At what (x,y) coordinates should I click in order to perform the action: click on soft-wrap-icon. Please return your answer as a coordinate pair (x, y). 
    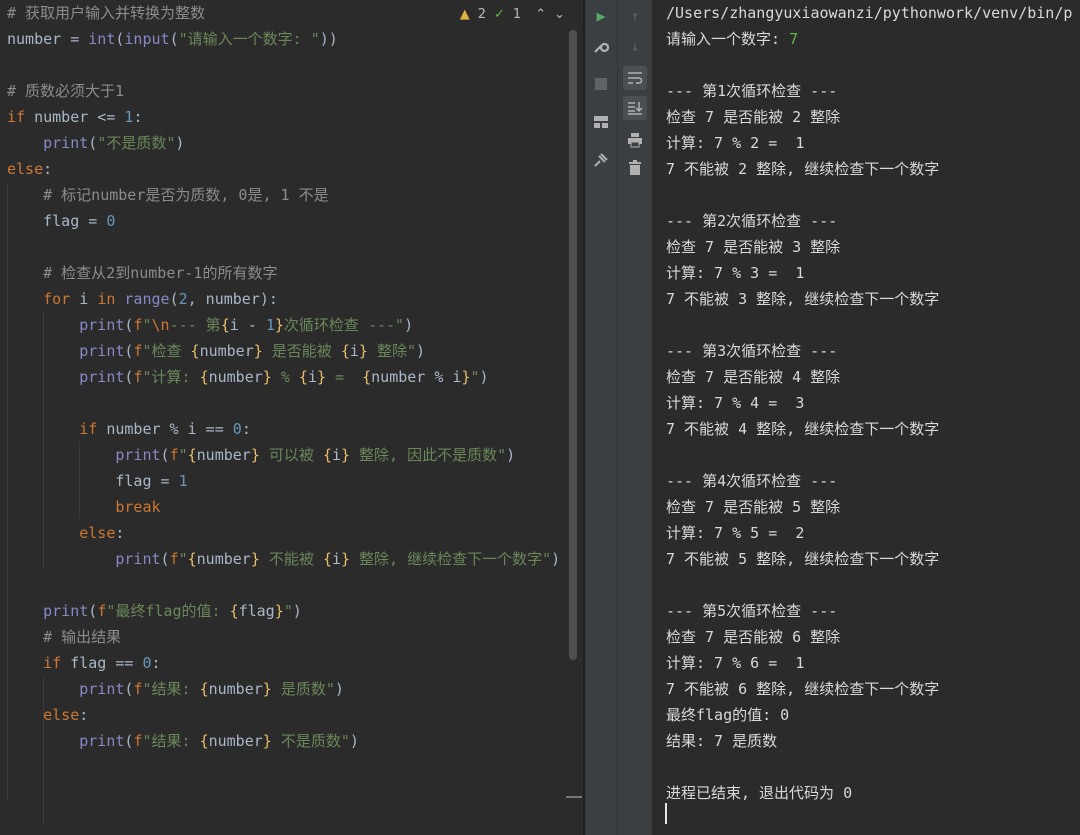
    Looking at the image, I should click on (635, 78).